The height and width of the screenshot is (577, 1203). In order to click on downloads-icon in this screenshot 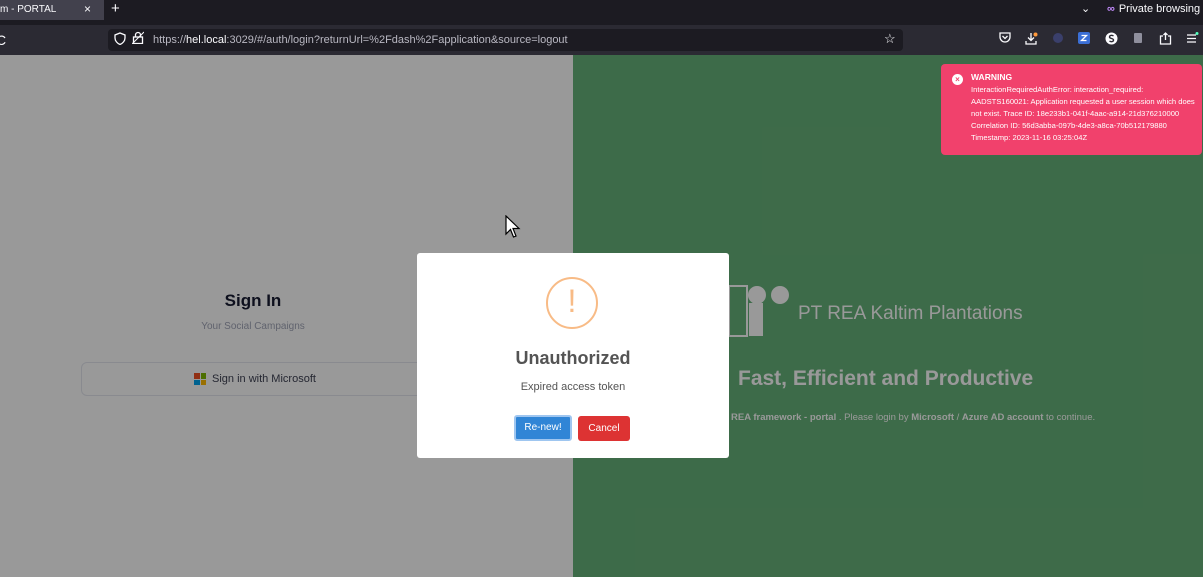, I will do `click(1031, 40)`.